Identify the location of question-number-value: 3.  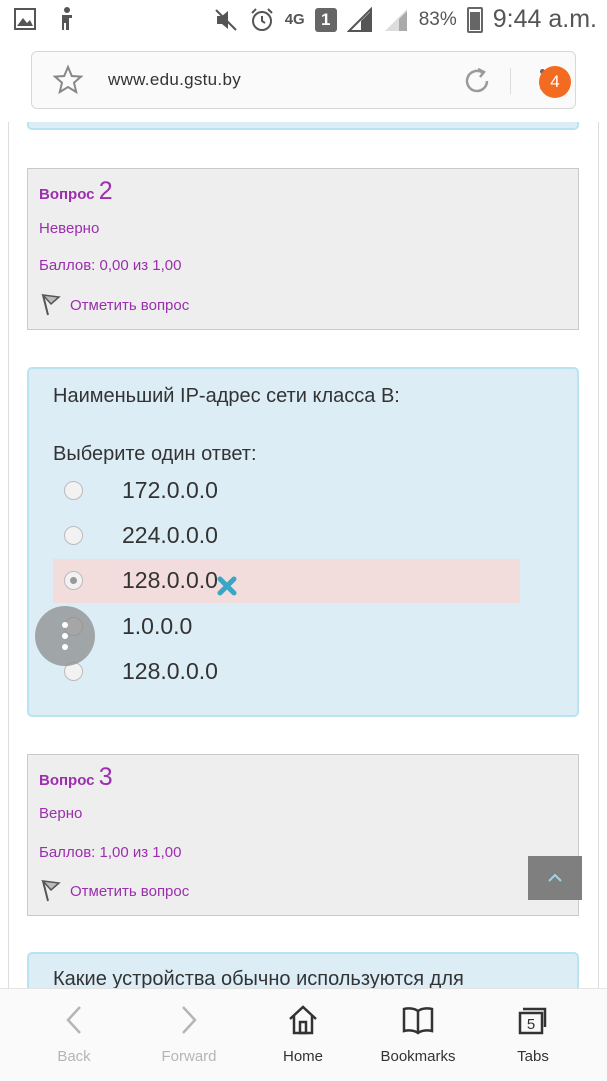
(105, 777).